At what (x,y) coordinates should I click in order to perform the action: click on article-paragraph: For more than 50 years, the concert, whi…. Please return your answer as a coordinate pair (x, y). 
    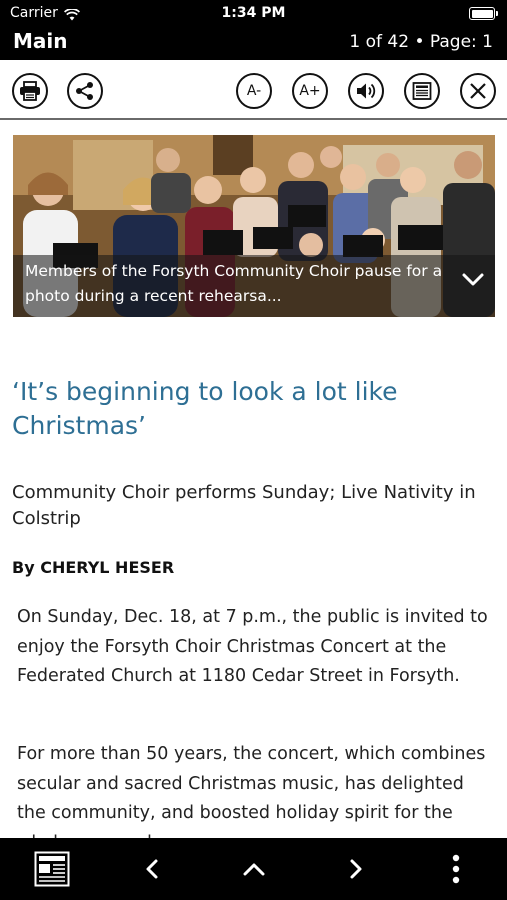
    Looking at the image, I should click on (251, 791).